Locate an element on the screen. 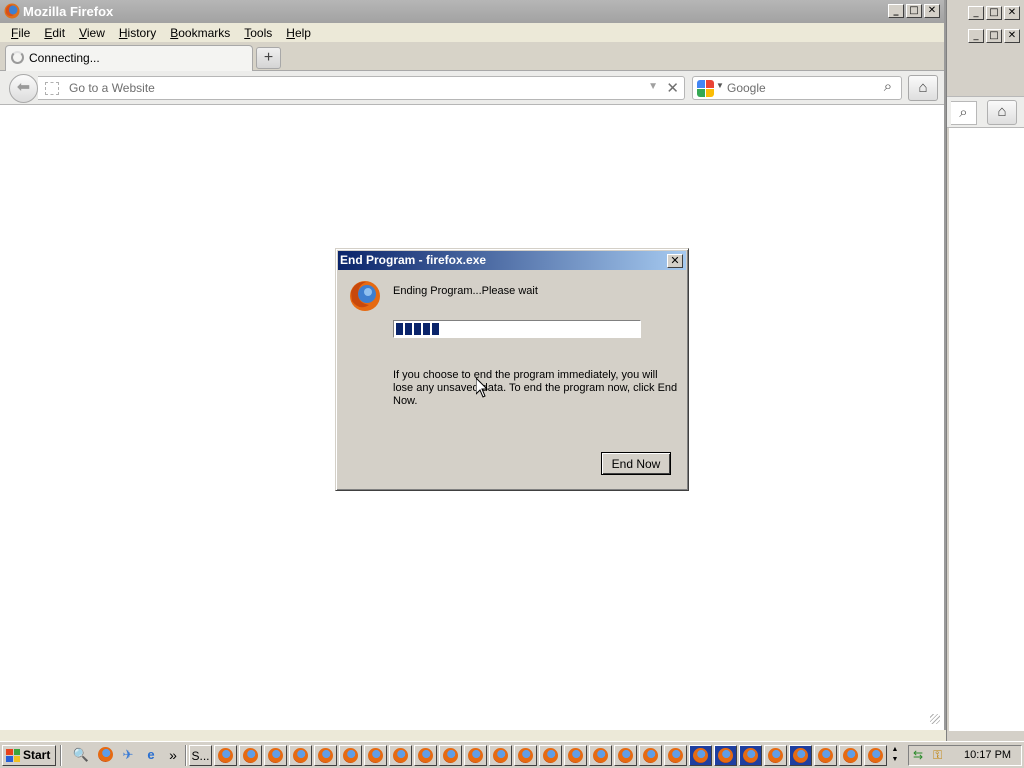 Image resolution: width=1024 pixels, height=768 pixels. start-label: Start is located at coordinates (37, 755).